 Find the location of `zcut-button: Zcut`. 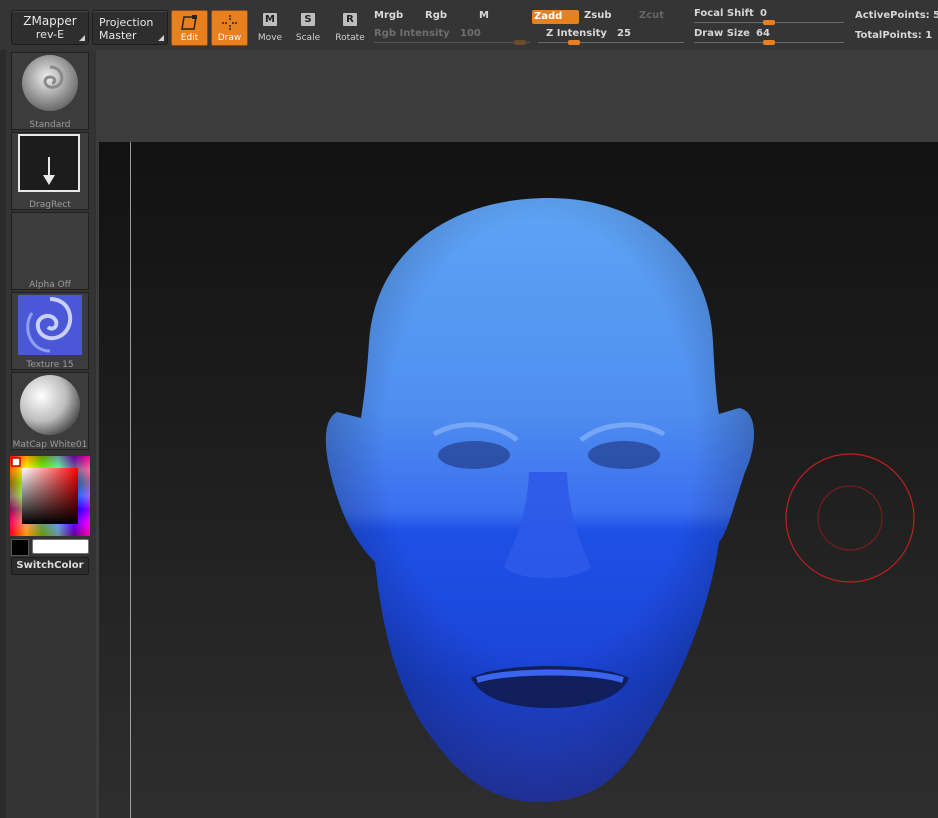

zcut-button: Zcut is located at coordinates (651, 15).